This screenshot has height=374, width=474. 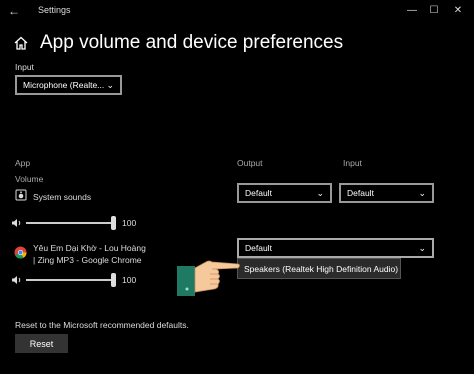 I want to click on chrome-app-name-line1: Yêu Em Dại Khờ - Lou Hoàng, so click(x=89, y=248).